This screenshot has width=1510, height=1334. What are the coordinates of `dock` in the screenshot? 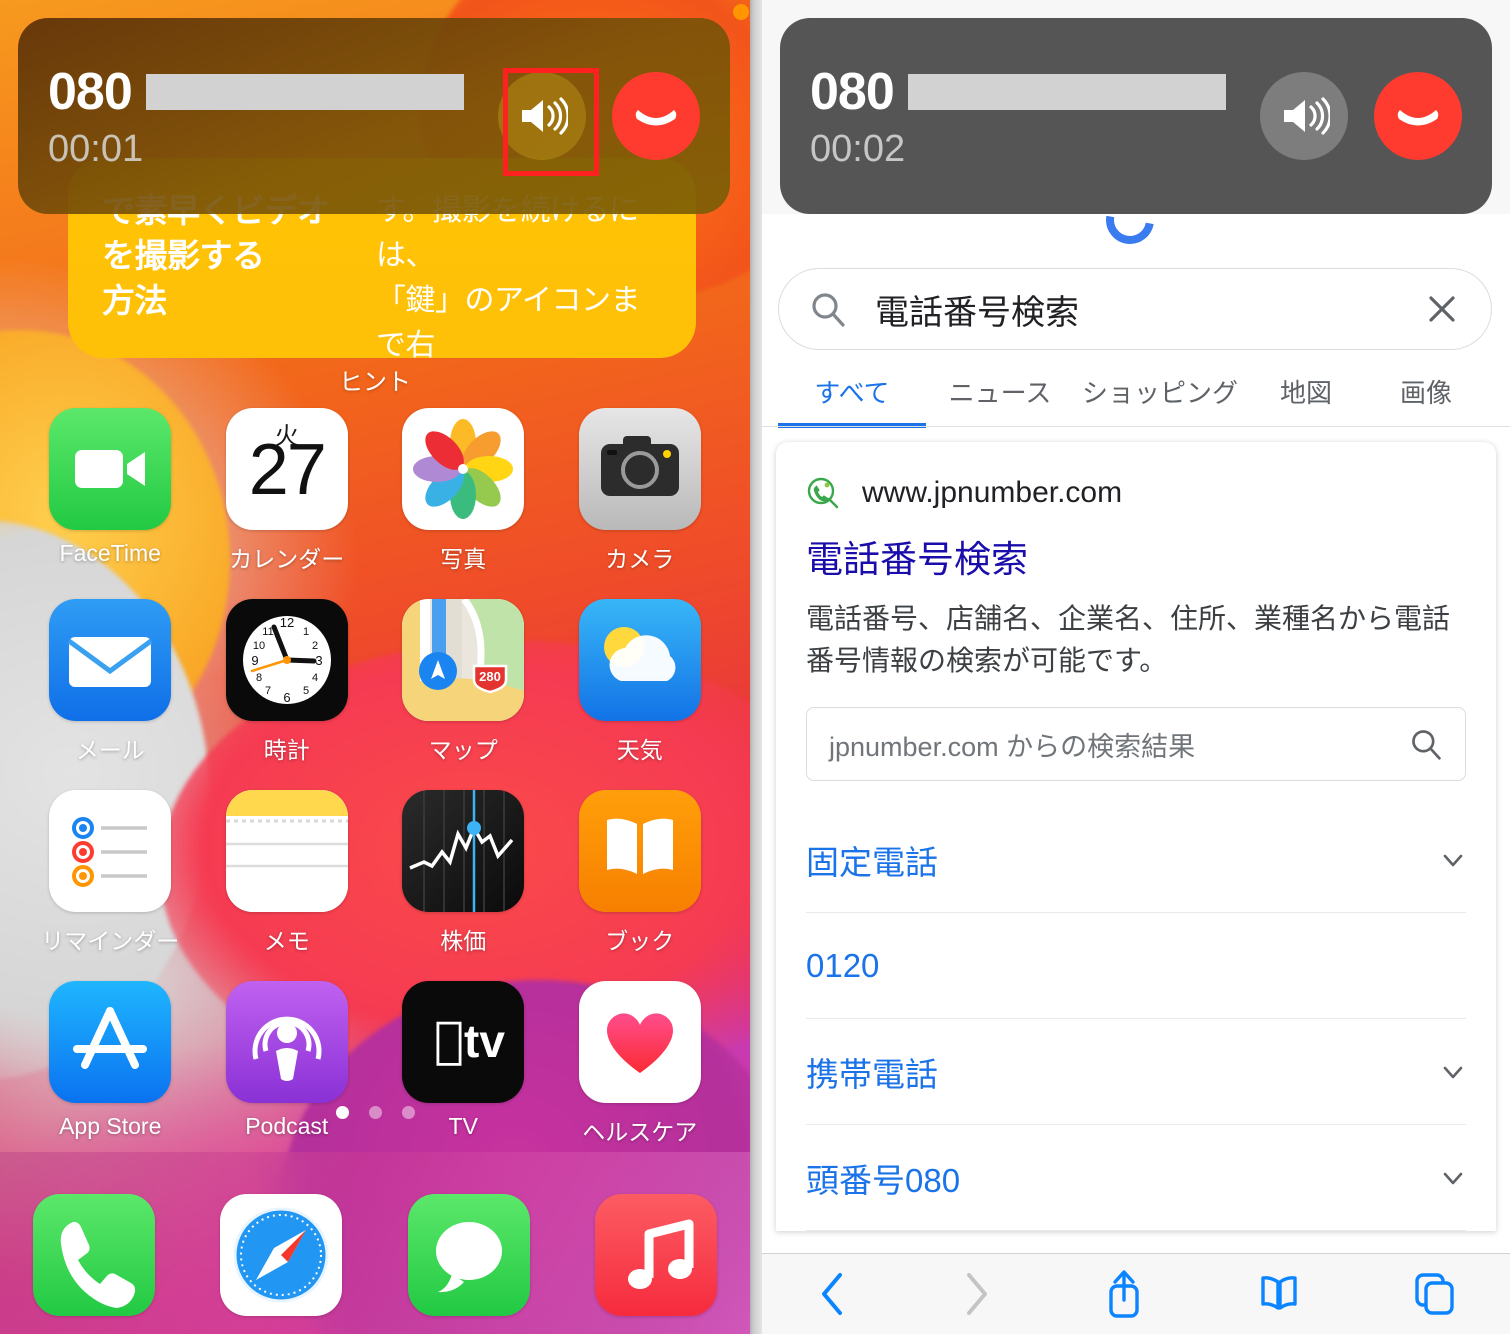 It's located at (375, 1243).